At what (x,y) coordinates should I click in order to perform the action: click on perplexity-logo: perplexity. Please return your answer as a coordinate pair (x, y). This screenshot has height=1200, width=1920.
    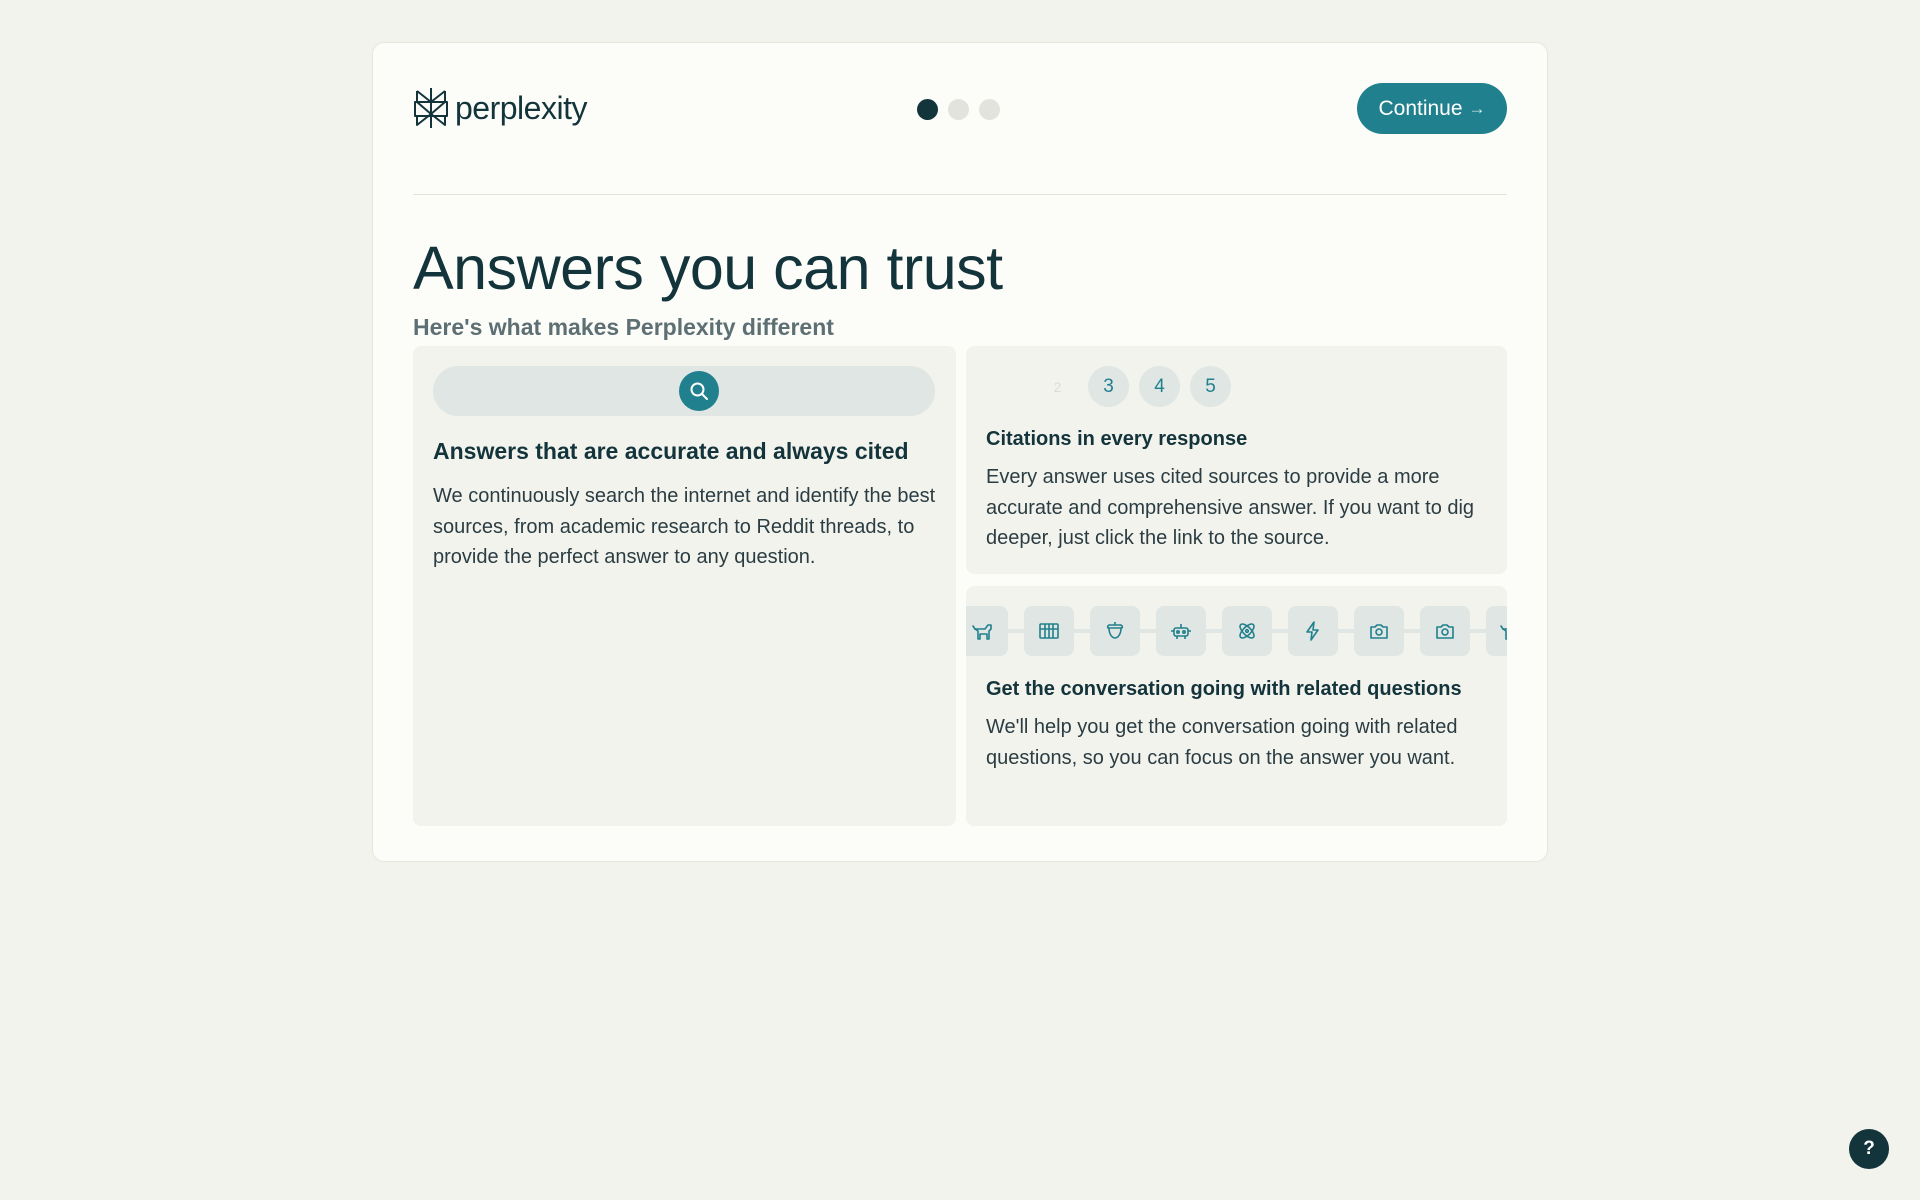
    Looking at the image, I should click on (500, 108).